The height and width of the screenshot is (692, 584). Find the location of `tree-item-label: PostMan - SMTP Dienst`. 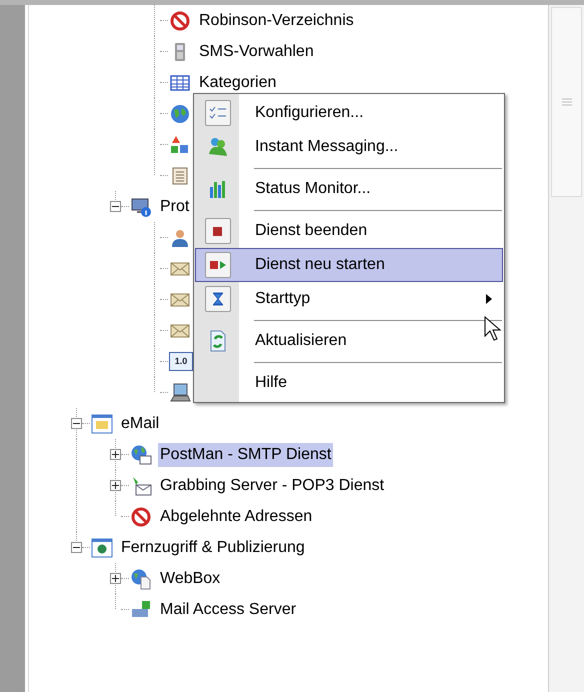

tree-item-label: PostMan - SMTP Dienst is located at coordinates (246, 454).